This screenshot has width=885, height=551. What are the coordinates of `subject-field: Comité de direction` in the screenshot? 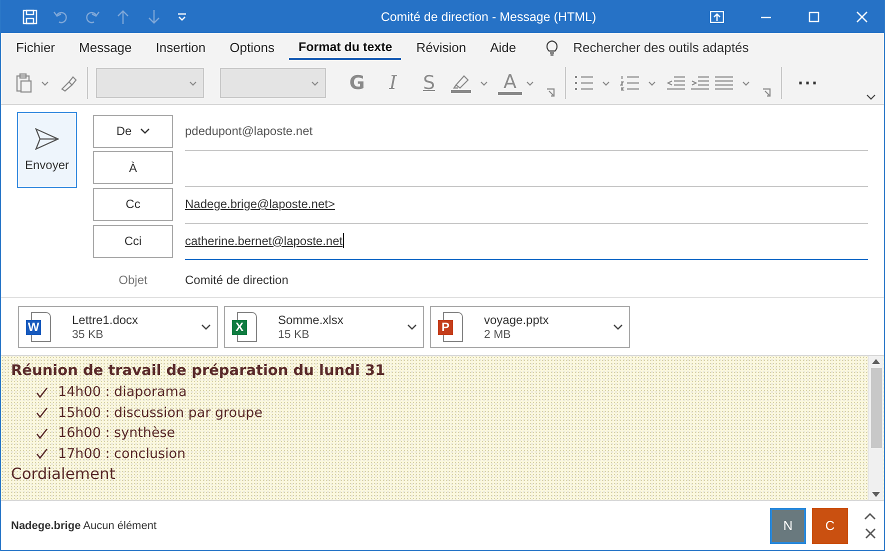 It's located at (526, 279).